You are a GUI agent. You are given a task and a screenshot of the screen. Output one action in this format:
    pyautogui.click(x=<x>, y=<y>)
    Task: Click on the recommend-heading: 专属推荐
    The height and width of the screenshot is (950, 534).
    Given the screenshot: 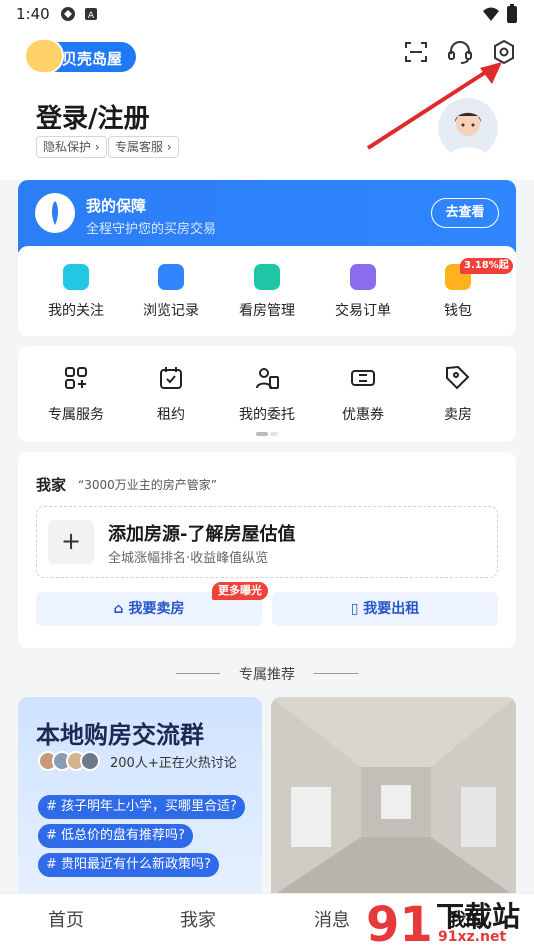 What is the action you would take?
    pyautogui.click(x=267, y=675)
    